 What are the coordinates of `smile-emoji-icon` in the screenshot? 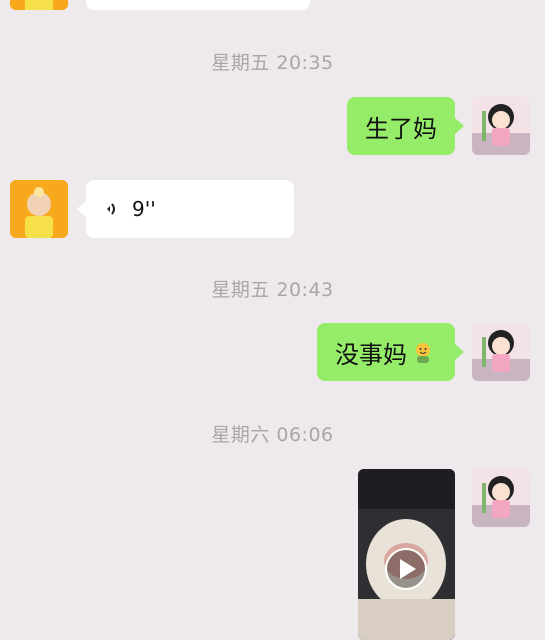 It's located at (423, 353).